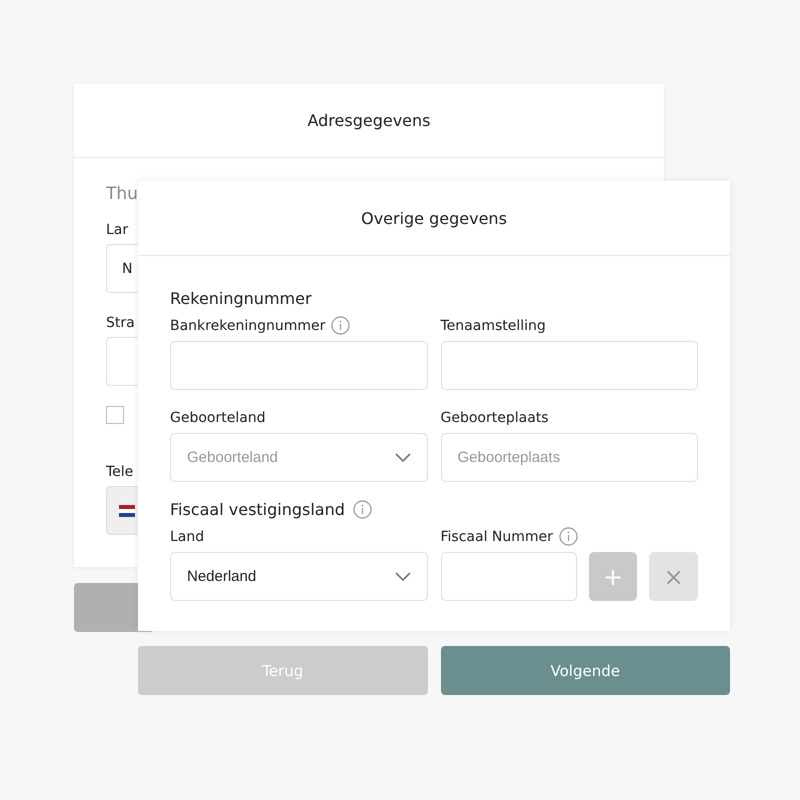 This screenshot has height=800, width=800. Describe the element at coordinates (248, 326) in the screenshot. I see `field-label: Bankrekeningnummer` at that location.